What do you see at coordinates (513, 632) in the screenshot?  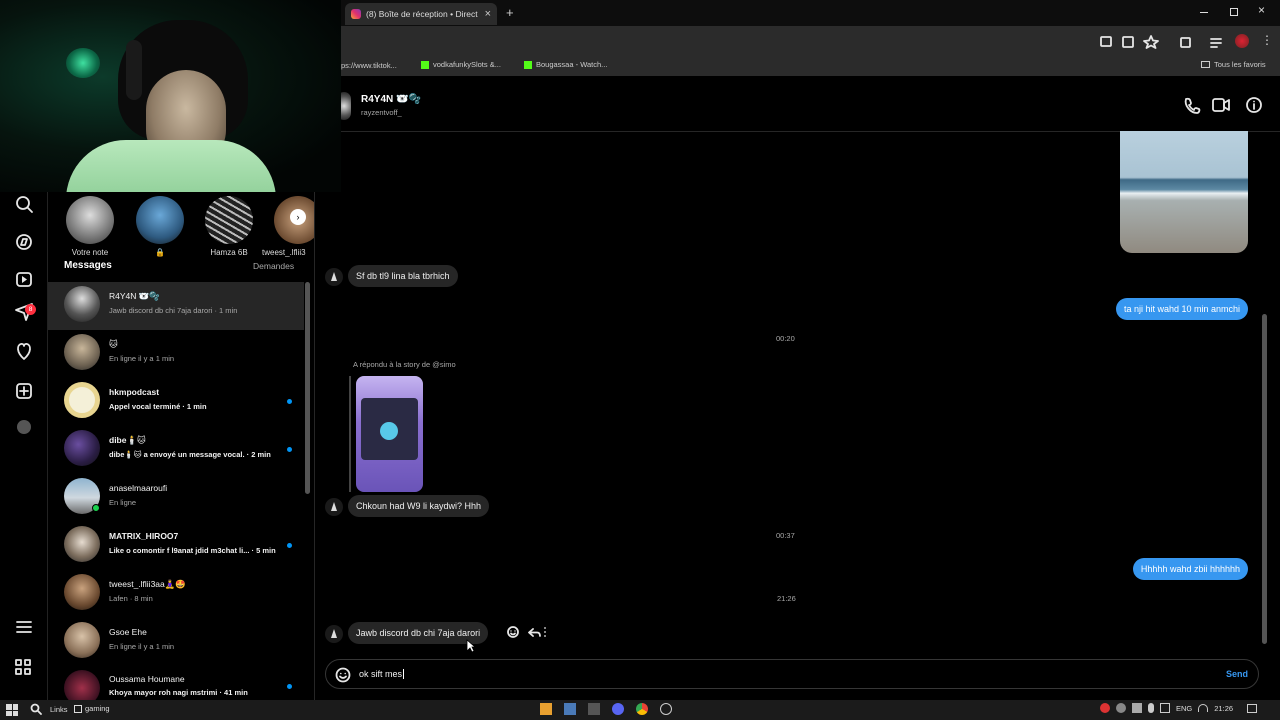 I see `react-emoji-icon` at bounding box center [513, 632].